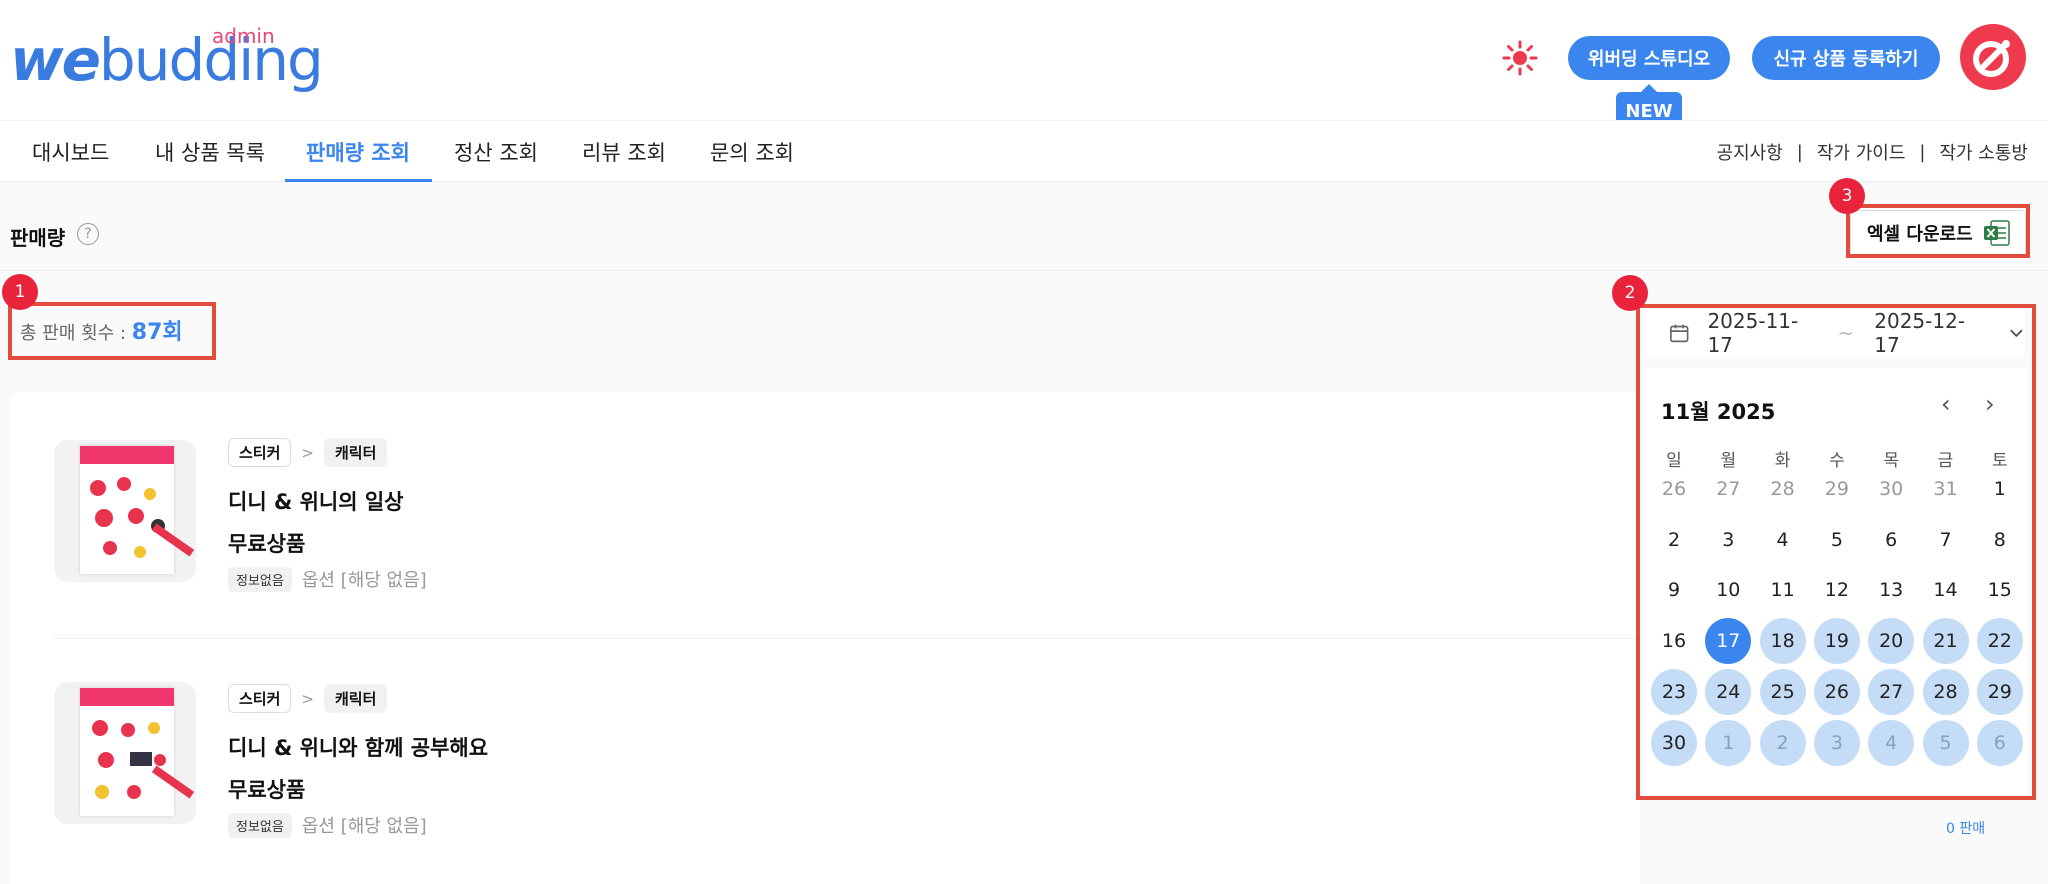  I want to click on tab-sales: 판매량 조회, so click(358, 152).